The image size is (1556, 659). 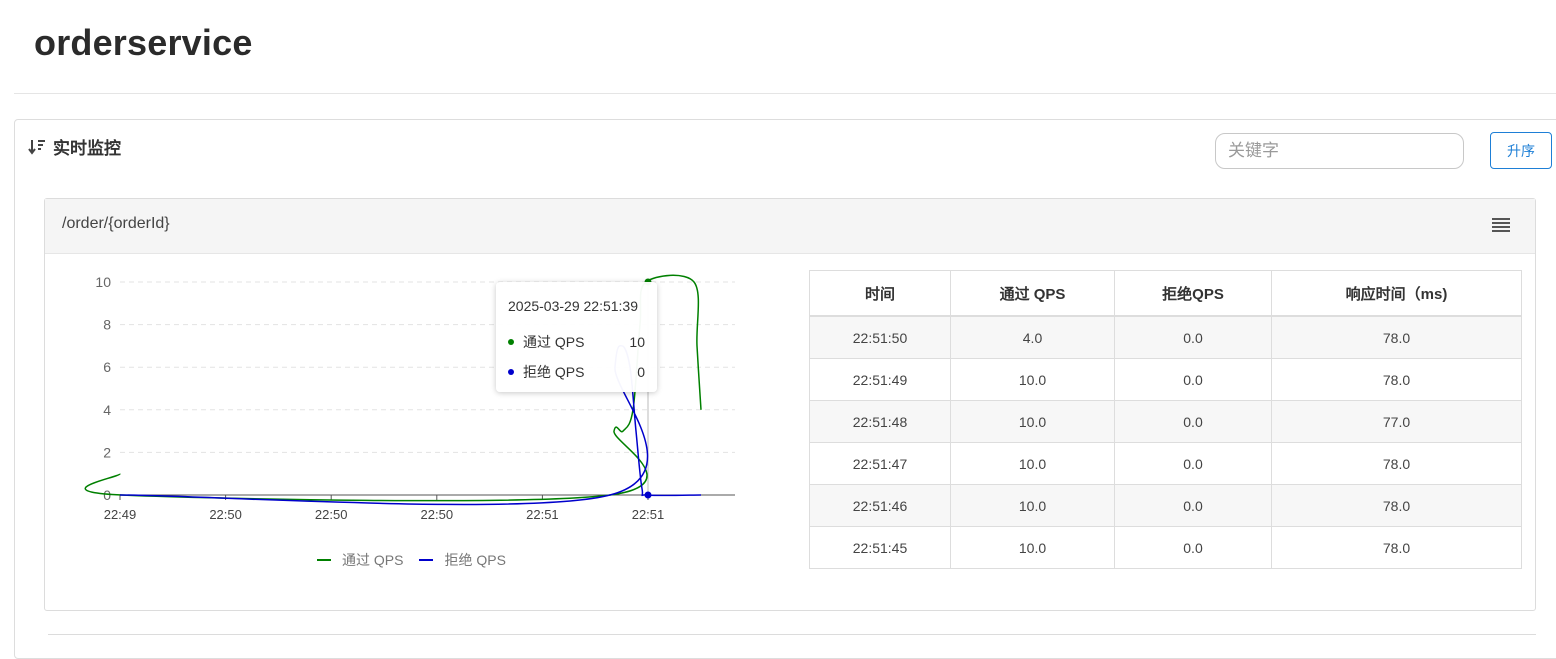 I want to click on chart-tooltip: 2025-03-29 22:51:39 通过 QPS 10 拒绝 QPS 0, so click(x=576, y=337).